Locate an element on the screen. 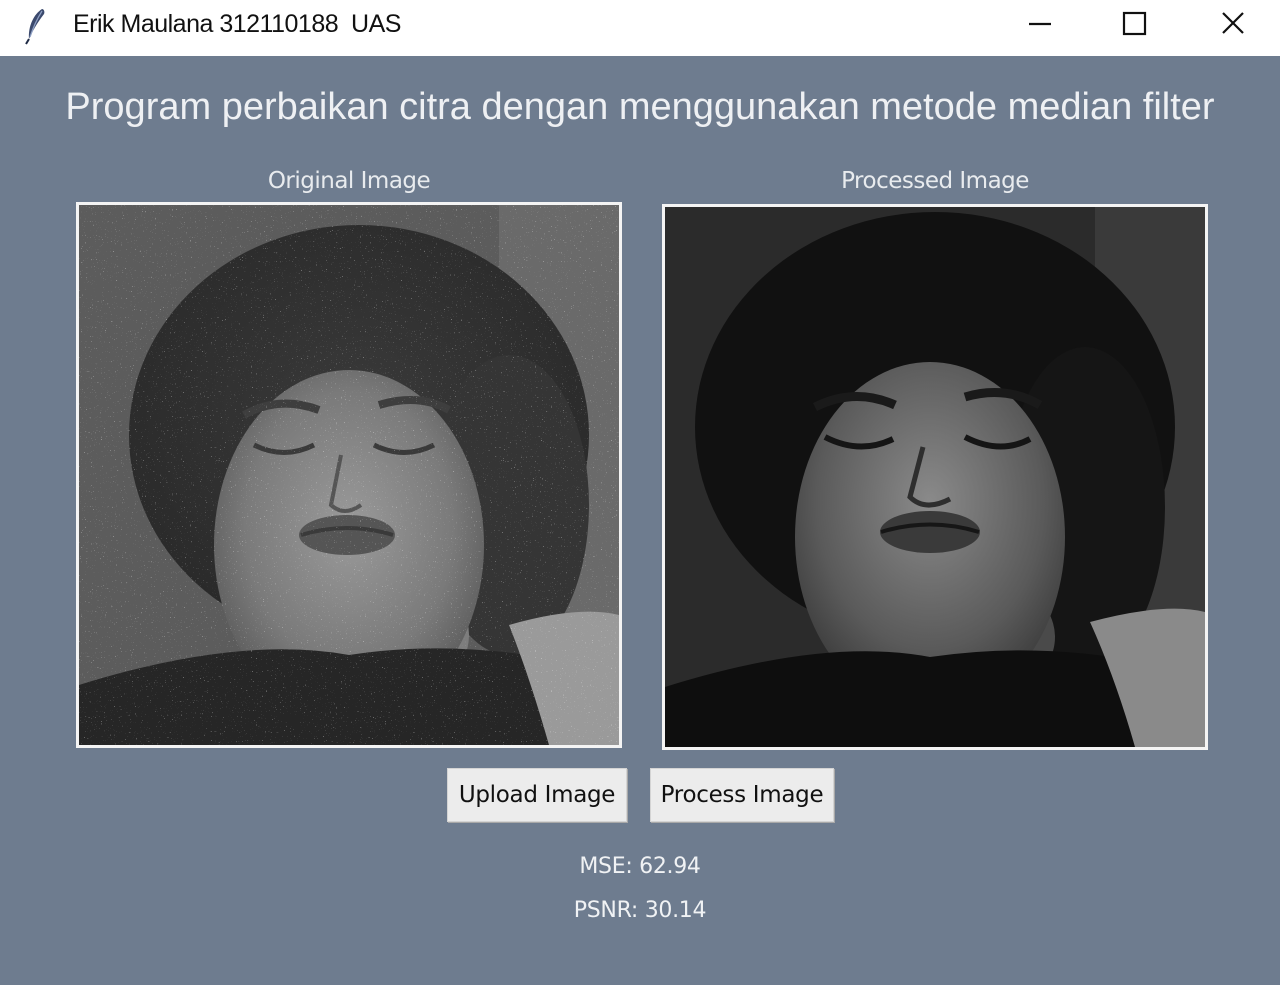 Image resolution: width=1280 pixels, height=985 pixels. mse-value: MSE: 62.94 is located at coordinates (640, 866).